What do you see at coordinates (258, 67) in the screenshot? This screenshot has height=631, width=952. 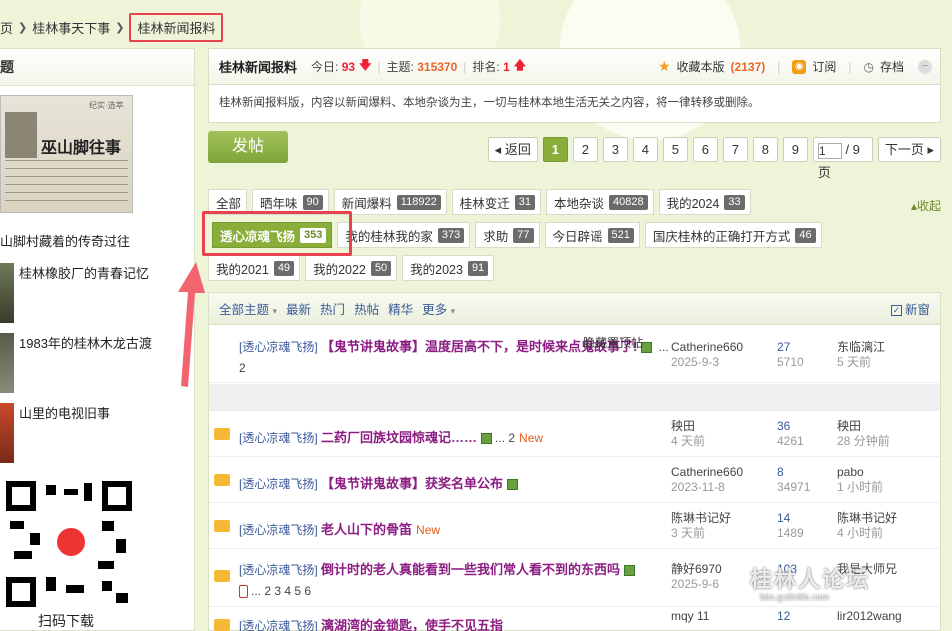 I see `forum-name: 桂林新闻报料` at bounding box center [258, 67].